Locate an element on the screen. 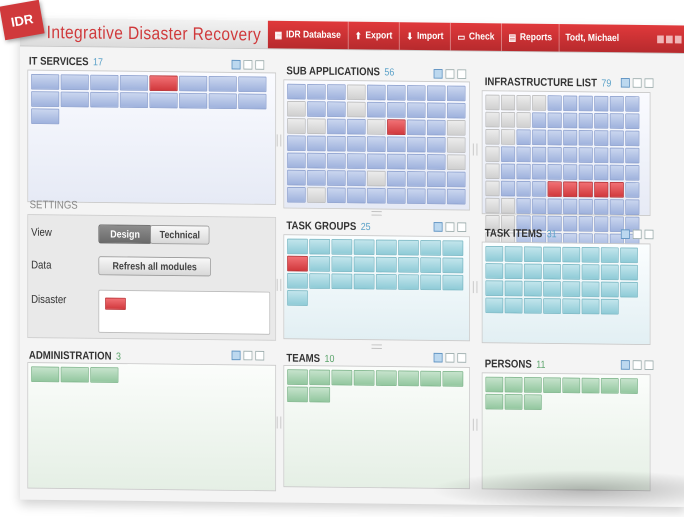  menu-reports: ▤ Reports is located at coordinates (530, 37).